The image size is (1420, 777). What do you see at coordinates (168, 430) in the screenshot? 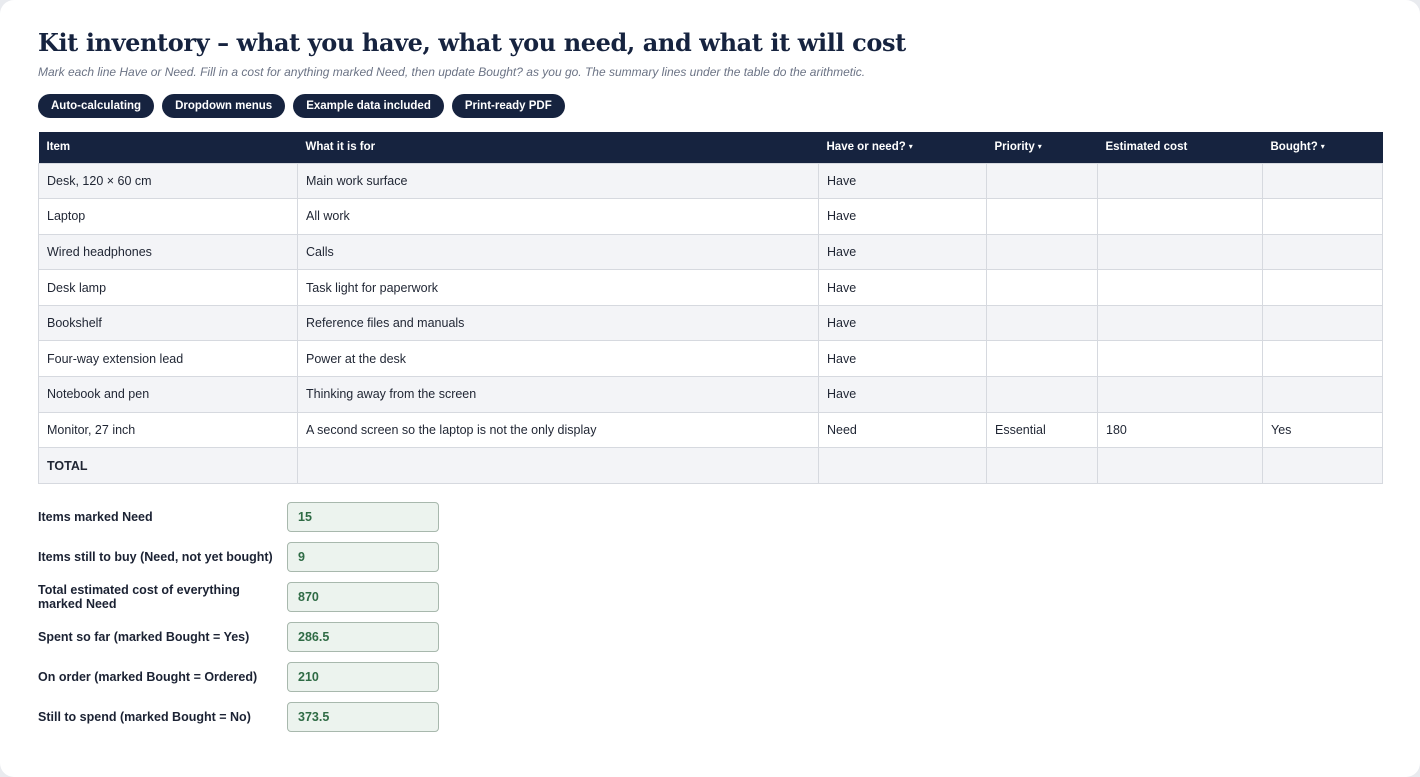
I see `cell-item: Monitor, 27 inch` at bounding box center [168, 430].